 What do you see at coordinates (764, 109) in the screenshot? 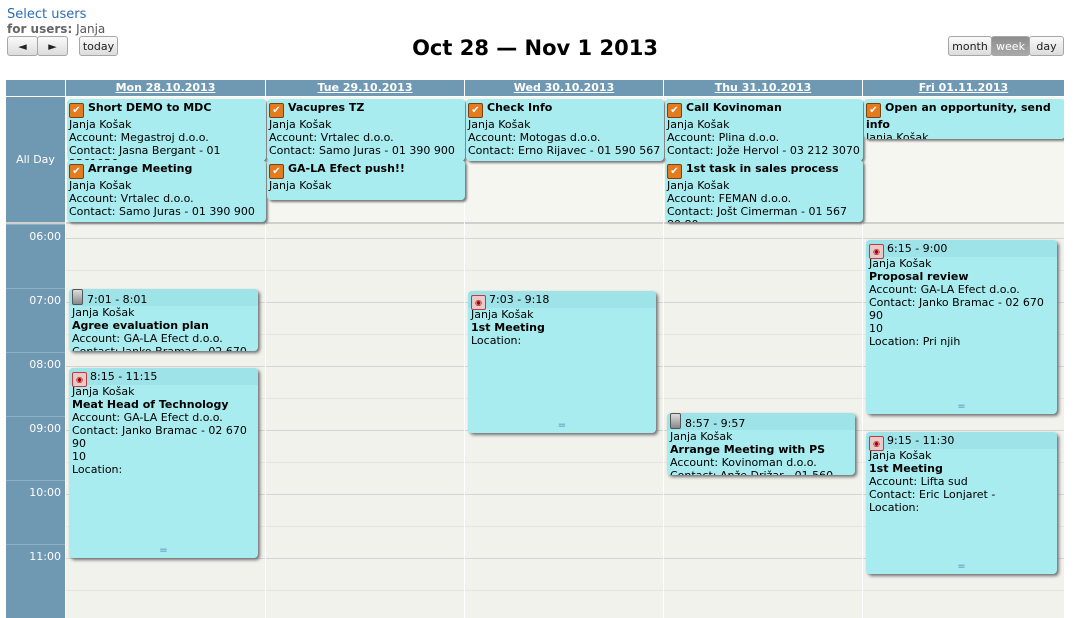
I see `event-title-row: ✔ Call Kovinoman` at bounding box center [764, 109].